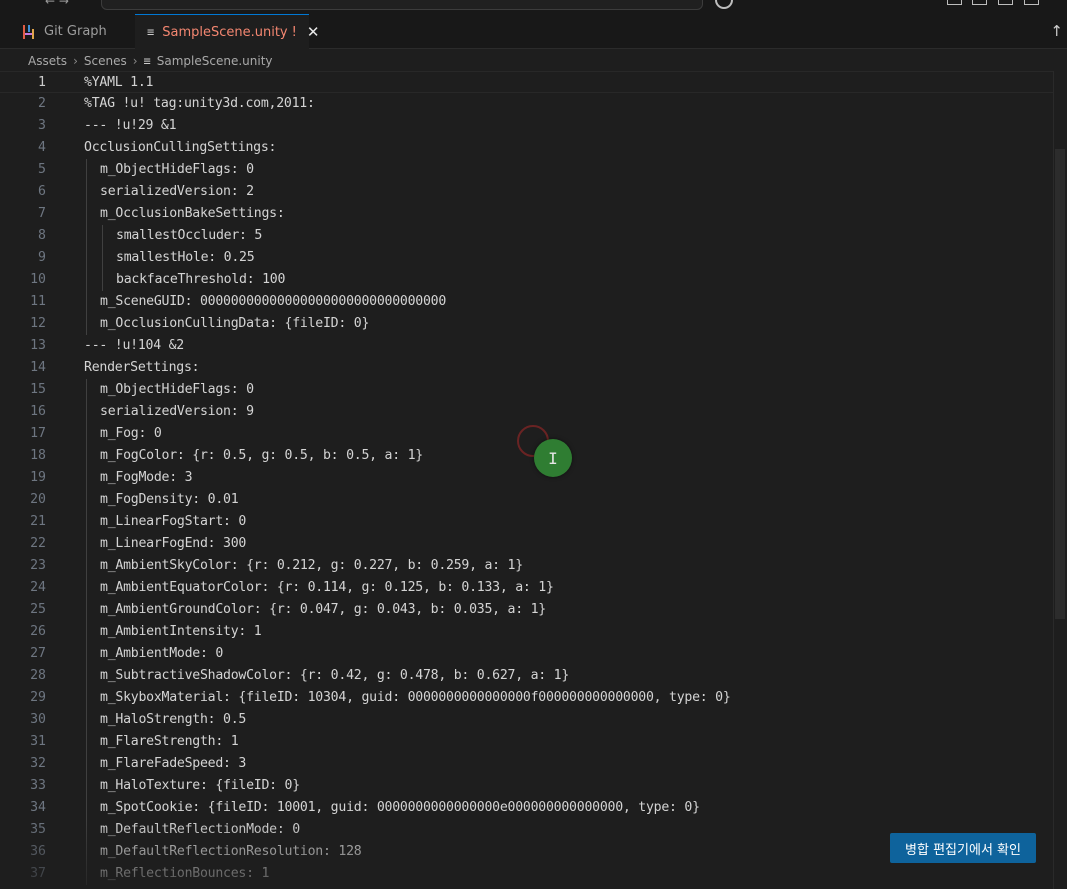 Image resolution: width=1067 pixels, height=889 pixels. What do you see at coordinates (527, 104) in the screenshot?
I see `code-line: 2 %TAG !u! tag:unity3d.com,2011:` at bounding box center [527, 104].